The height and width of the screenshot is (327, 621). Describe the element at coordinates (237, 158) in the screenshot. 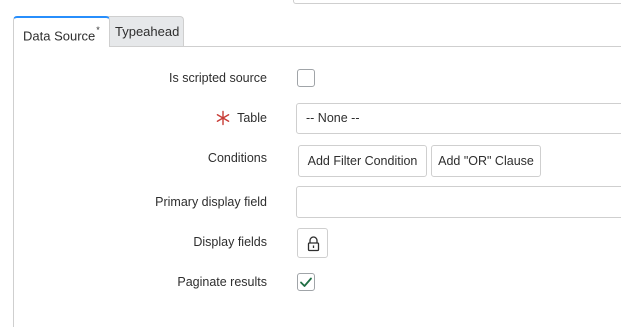

I see `conditions-label: Conditions` at that location.